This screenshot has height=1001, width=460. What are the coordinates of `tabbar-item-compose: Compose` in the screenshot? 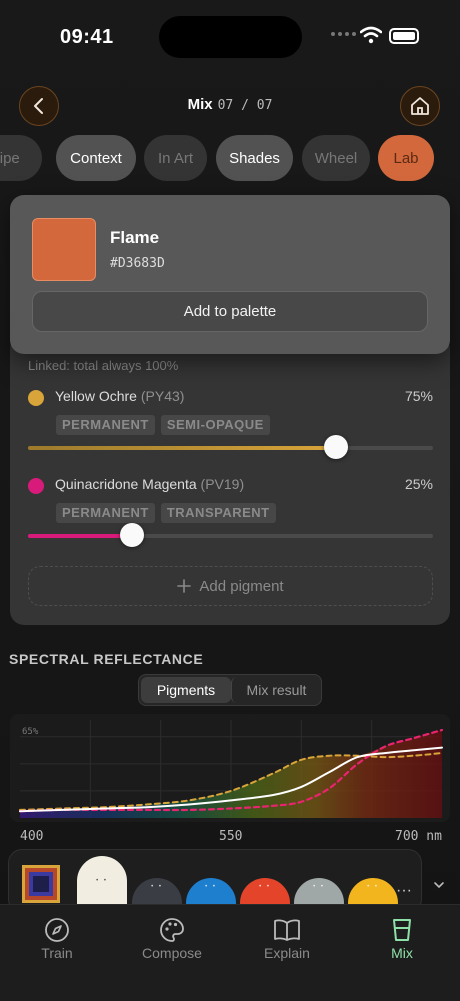 It's located at (172, 938).